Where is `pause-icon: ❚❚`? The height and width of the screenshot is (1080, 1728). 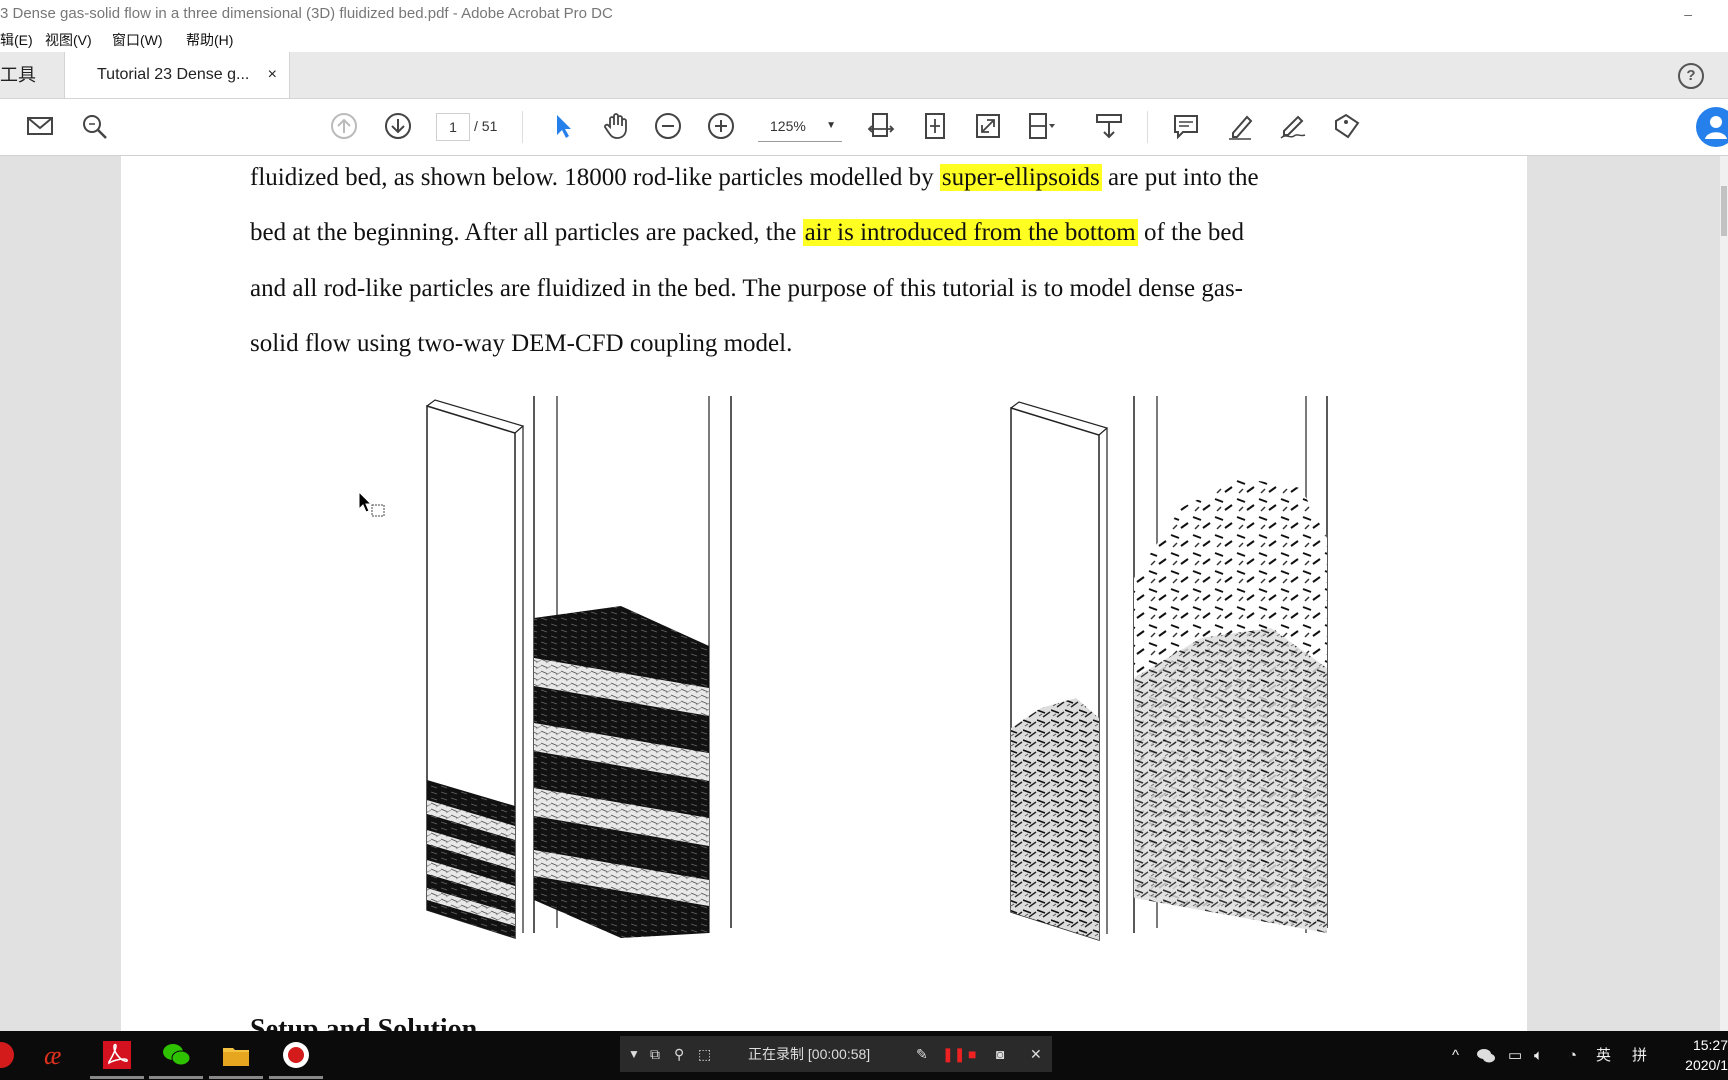 pause-icon: ❚❚ is located at coordinates (953, 1054).